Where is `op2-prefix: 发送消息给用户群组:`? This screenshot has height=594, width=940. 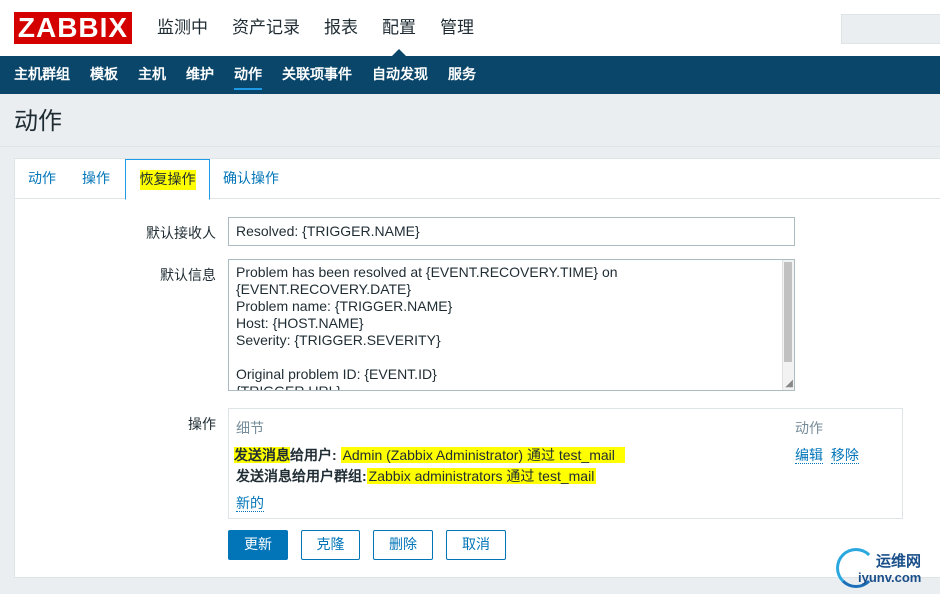 op2-prefix: 发送消息给用户群组: is located at coordinates (301, 476).